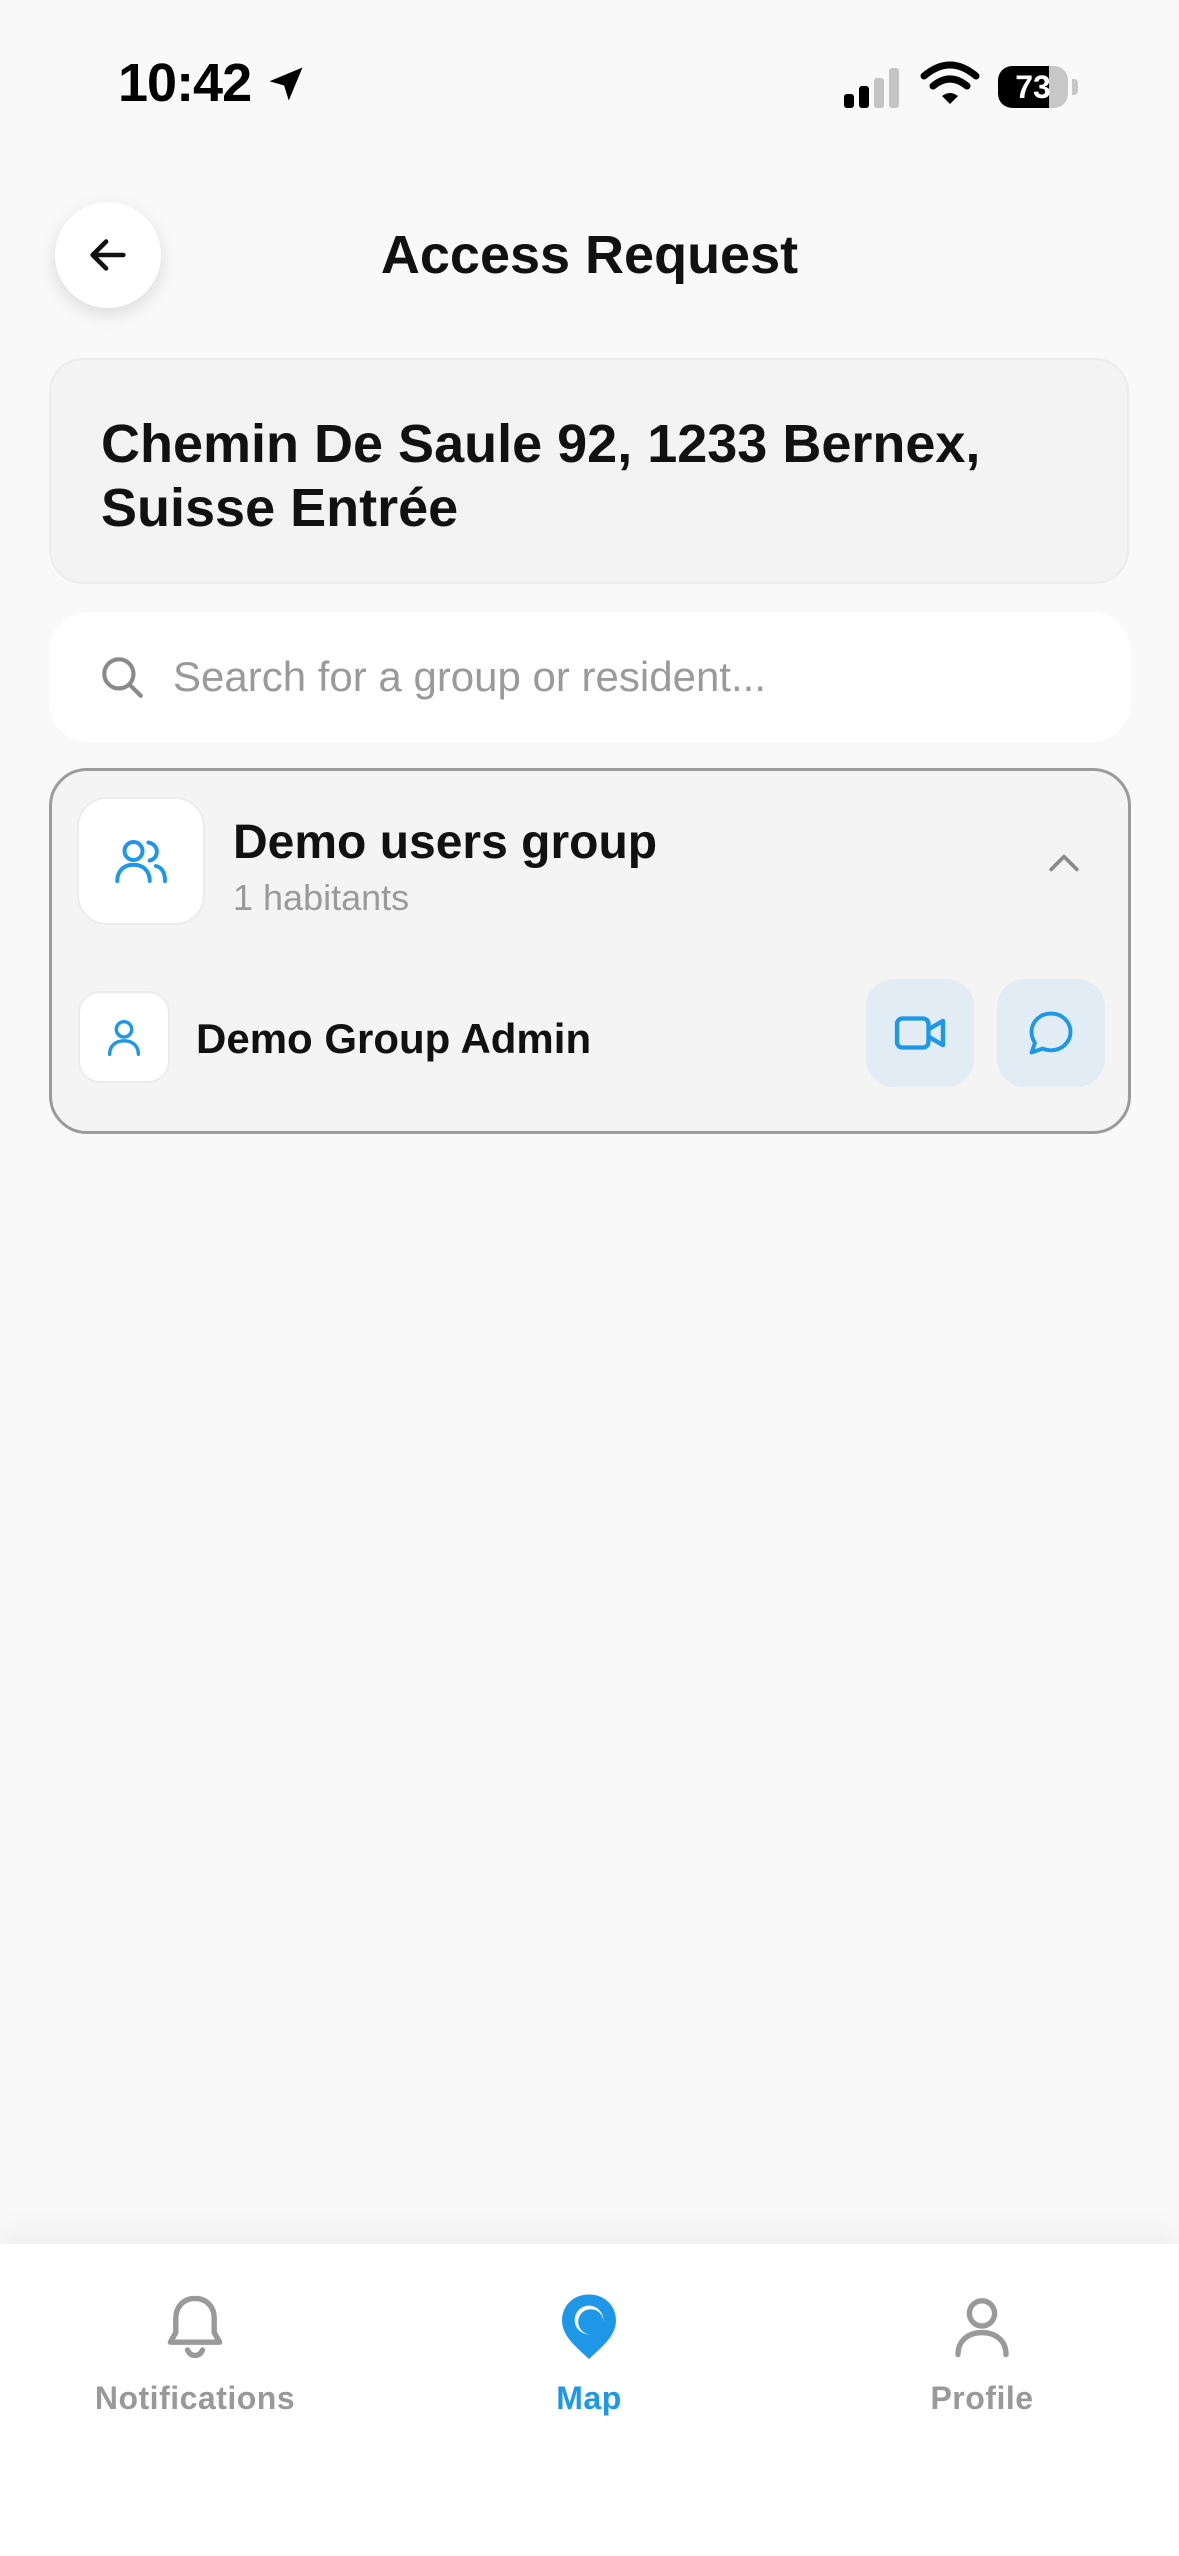 Image resolution: width=1179 pixels, height=2556 pixels. I want to click on status-time: 10:42, so click(185, 83).